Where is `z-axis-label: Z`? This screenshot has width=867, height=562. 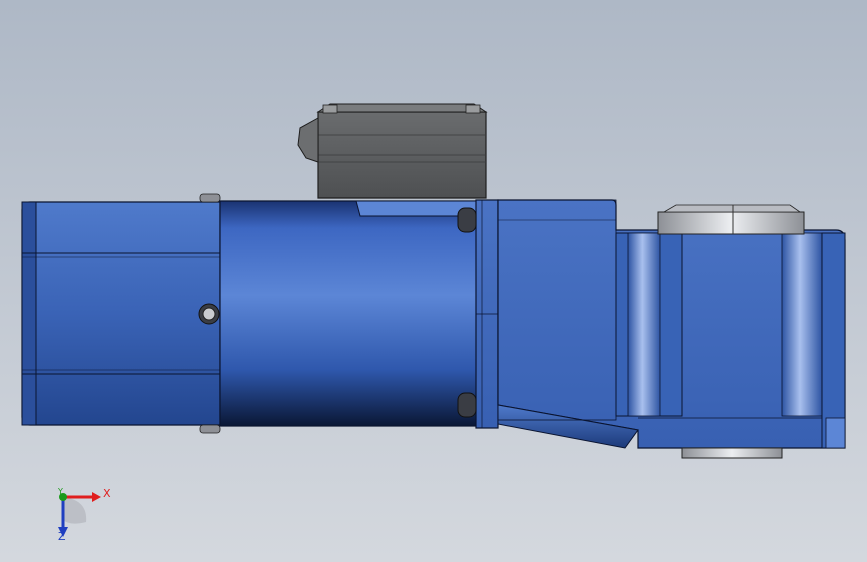 z-axis-label: Z is located at coordinates (62, 536).